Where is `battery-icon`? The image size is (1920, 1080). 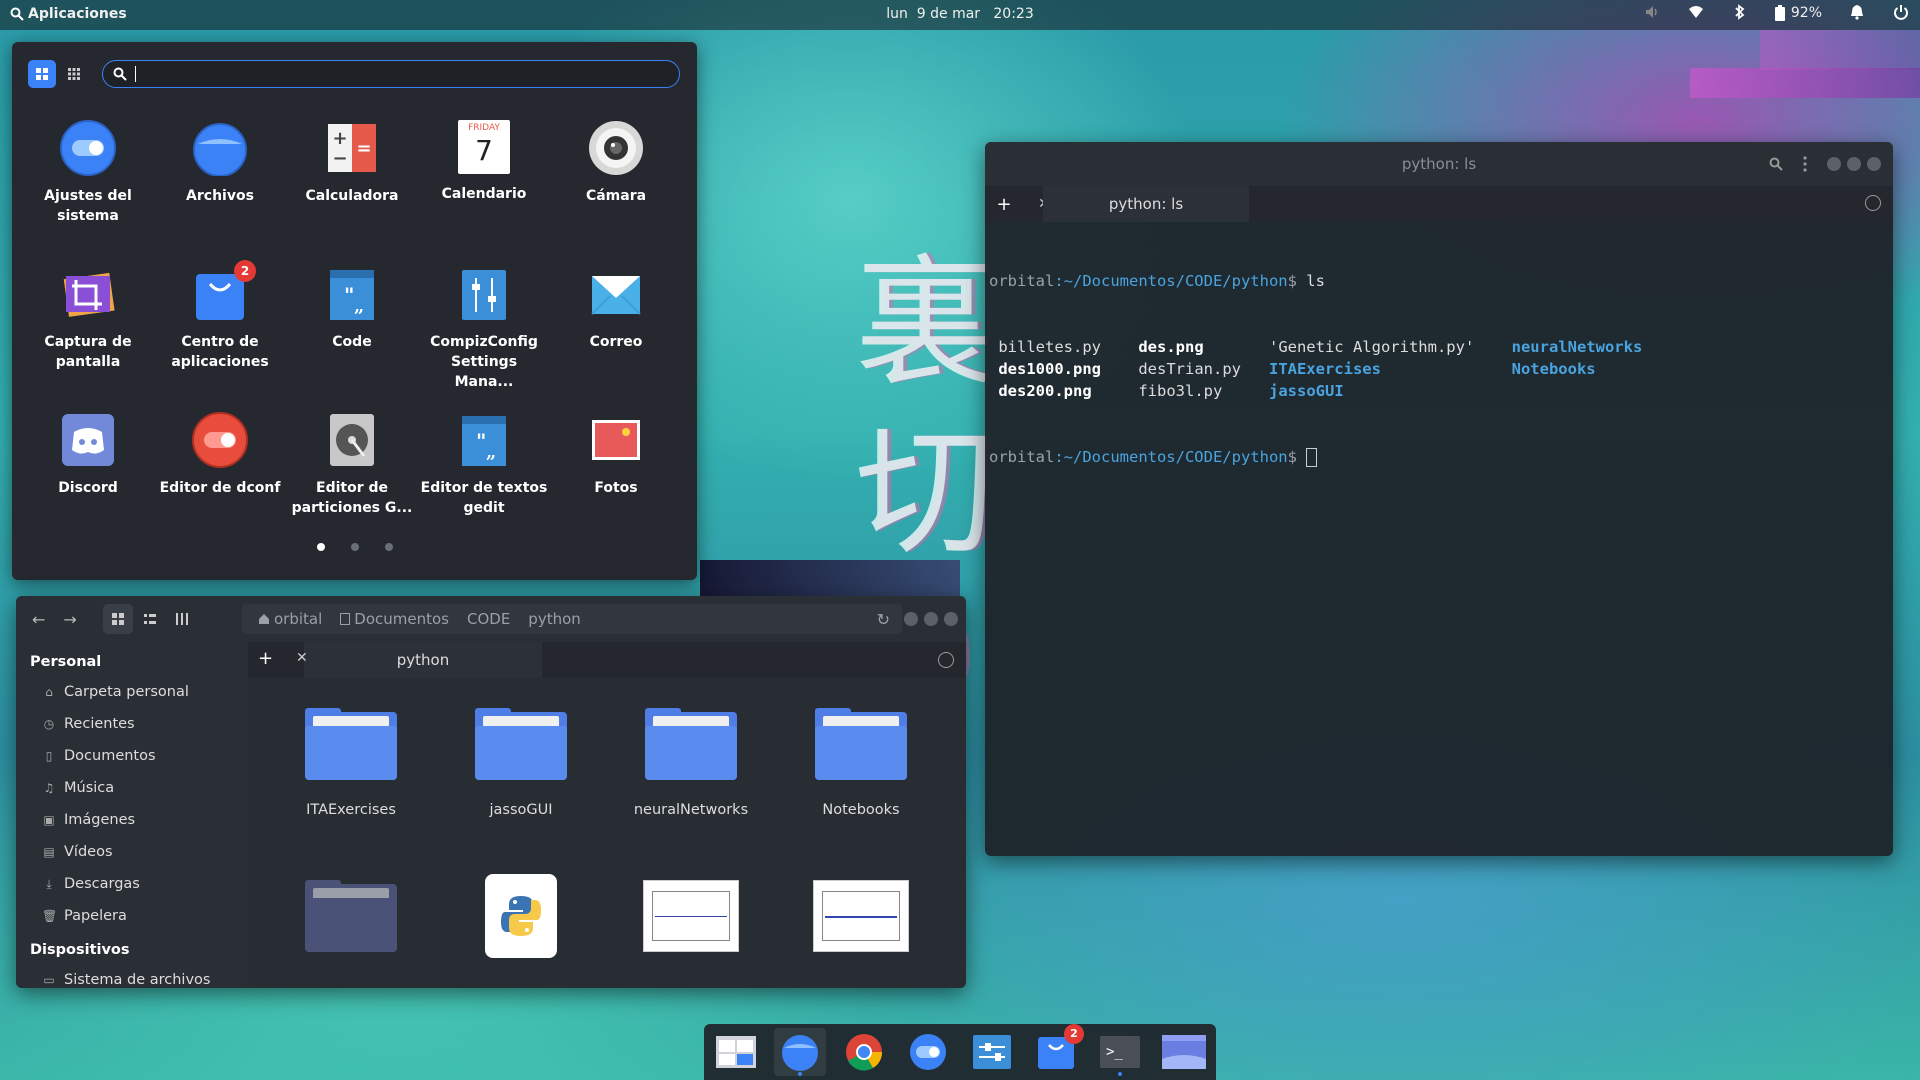 battery-icon is located at coordinates (1779, 13).